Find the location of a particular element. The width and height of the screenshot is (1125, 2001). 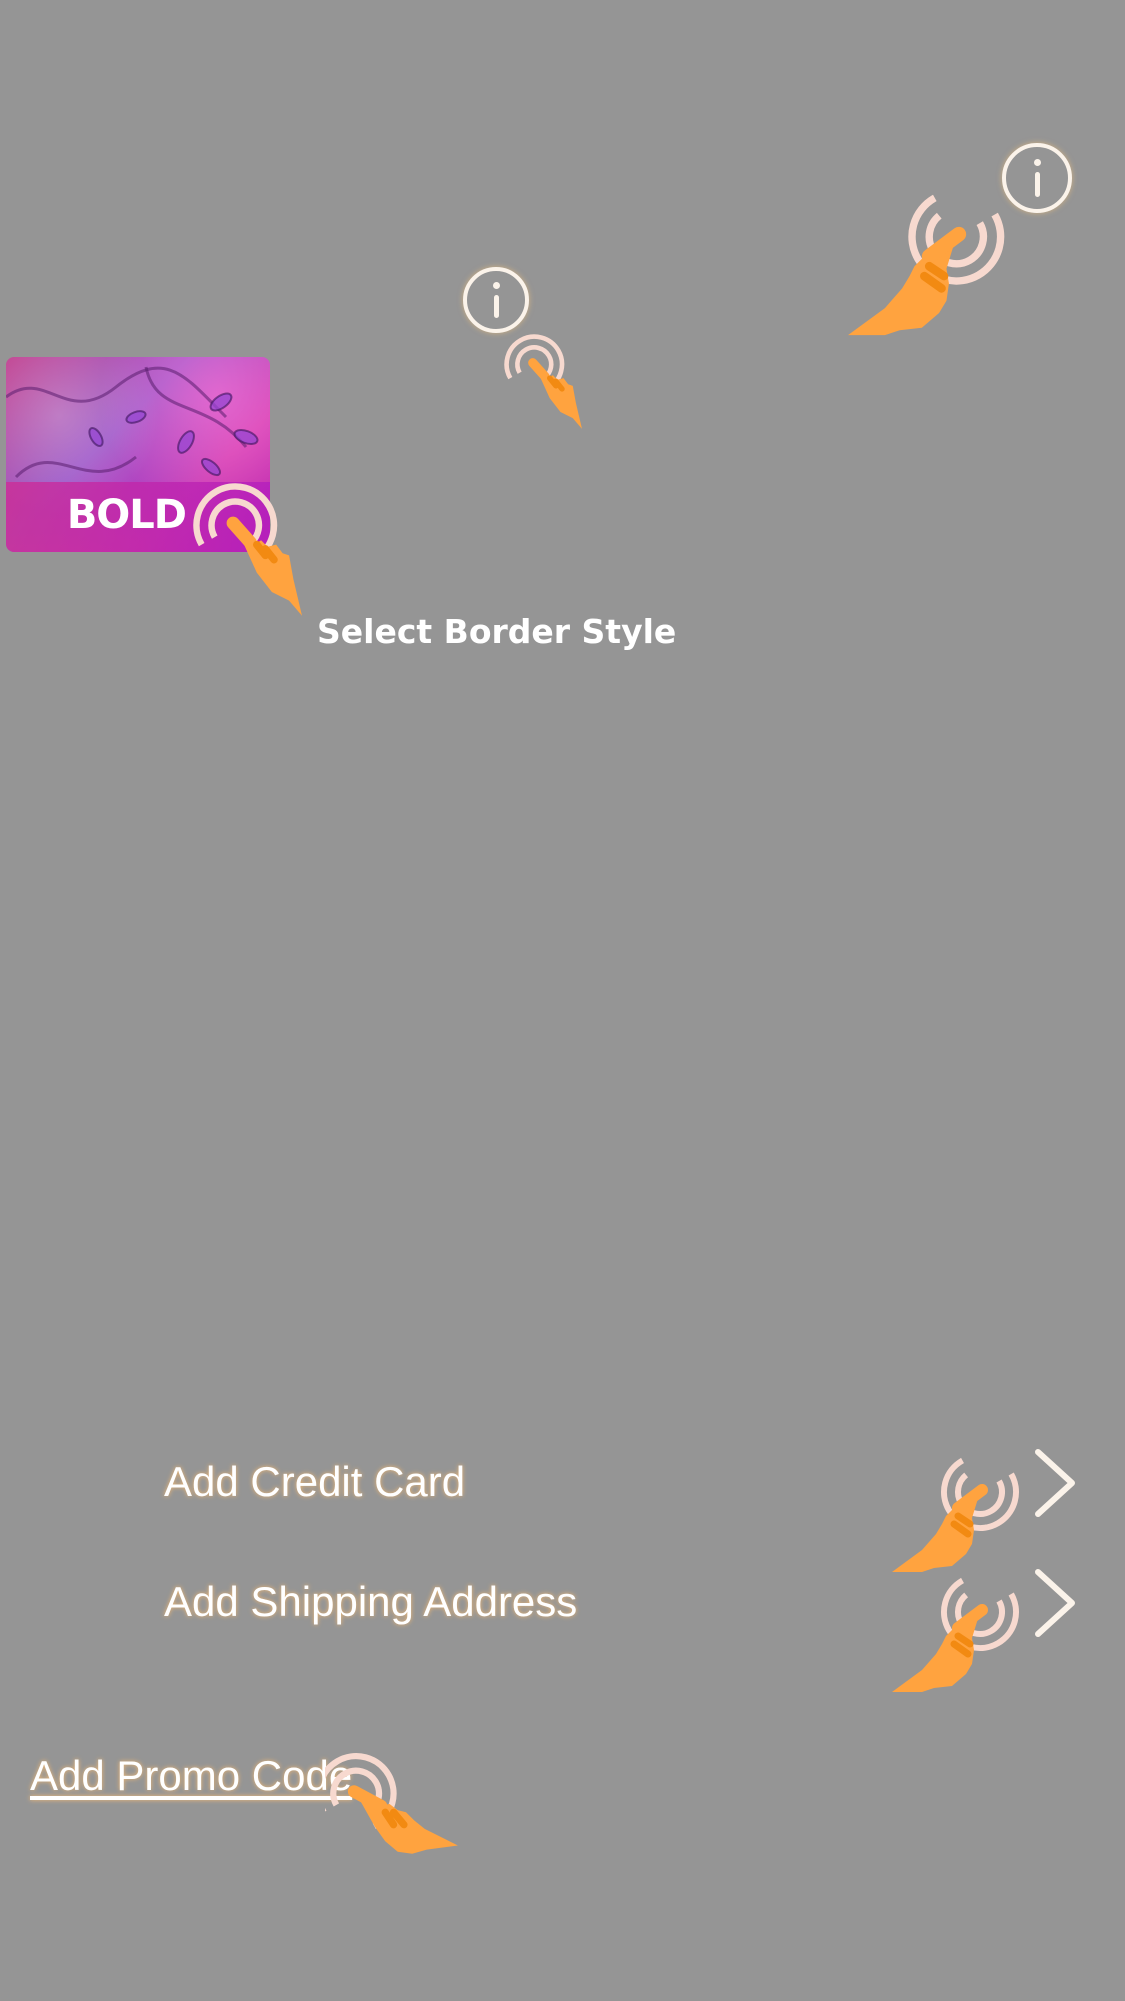

add-shipping-address-label: Add Shipping Address is located at coordinates (371, 1601).